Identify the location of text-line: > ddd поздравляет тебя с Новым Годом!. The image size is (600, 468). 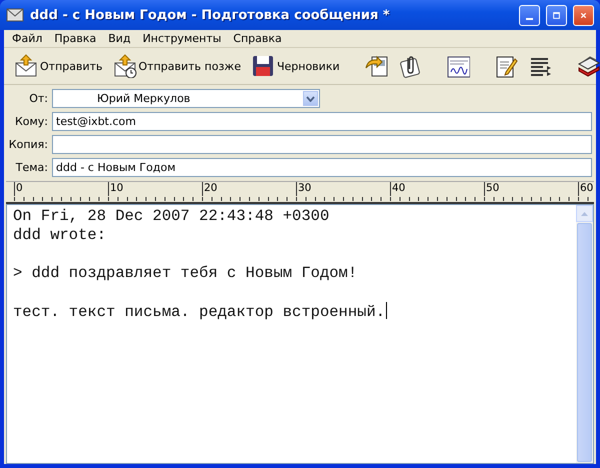
(185, 273).